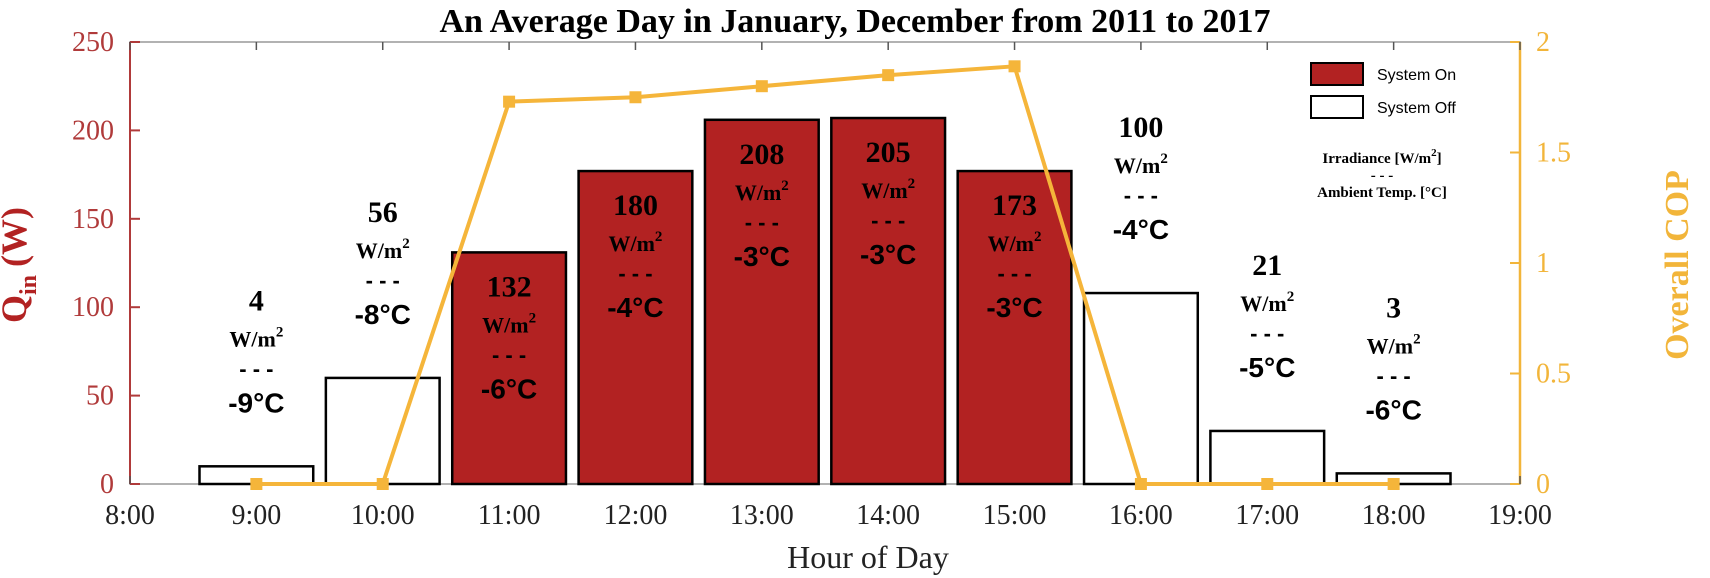 Image resolution: width=1710 pixels, height=578 pixels. Describe the element at coordinates (761, 154) in the screenshot. I see `annotation-irradiance: 208` at that location.